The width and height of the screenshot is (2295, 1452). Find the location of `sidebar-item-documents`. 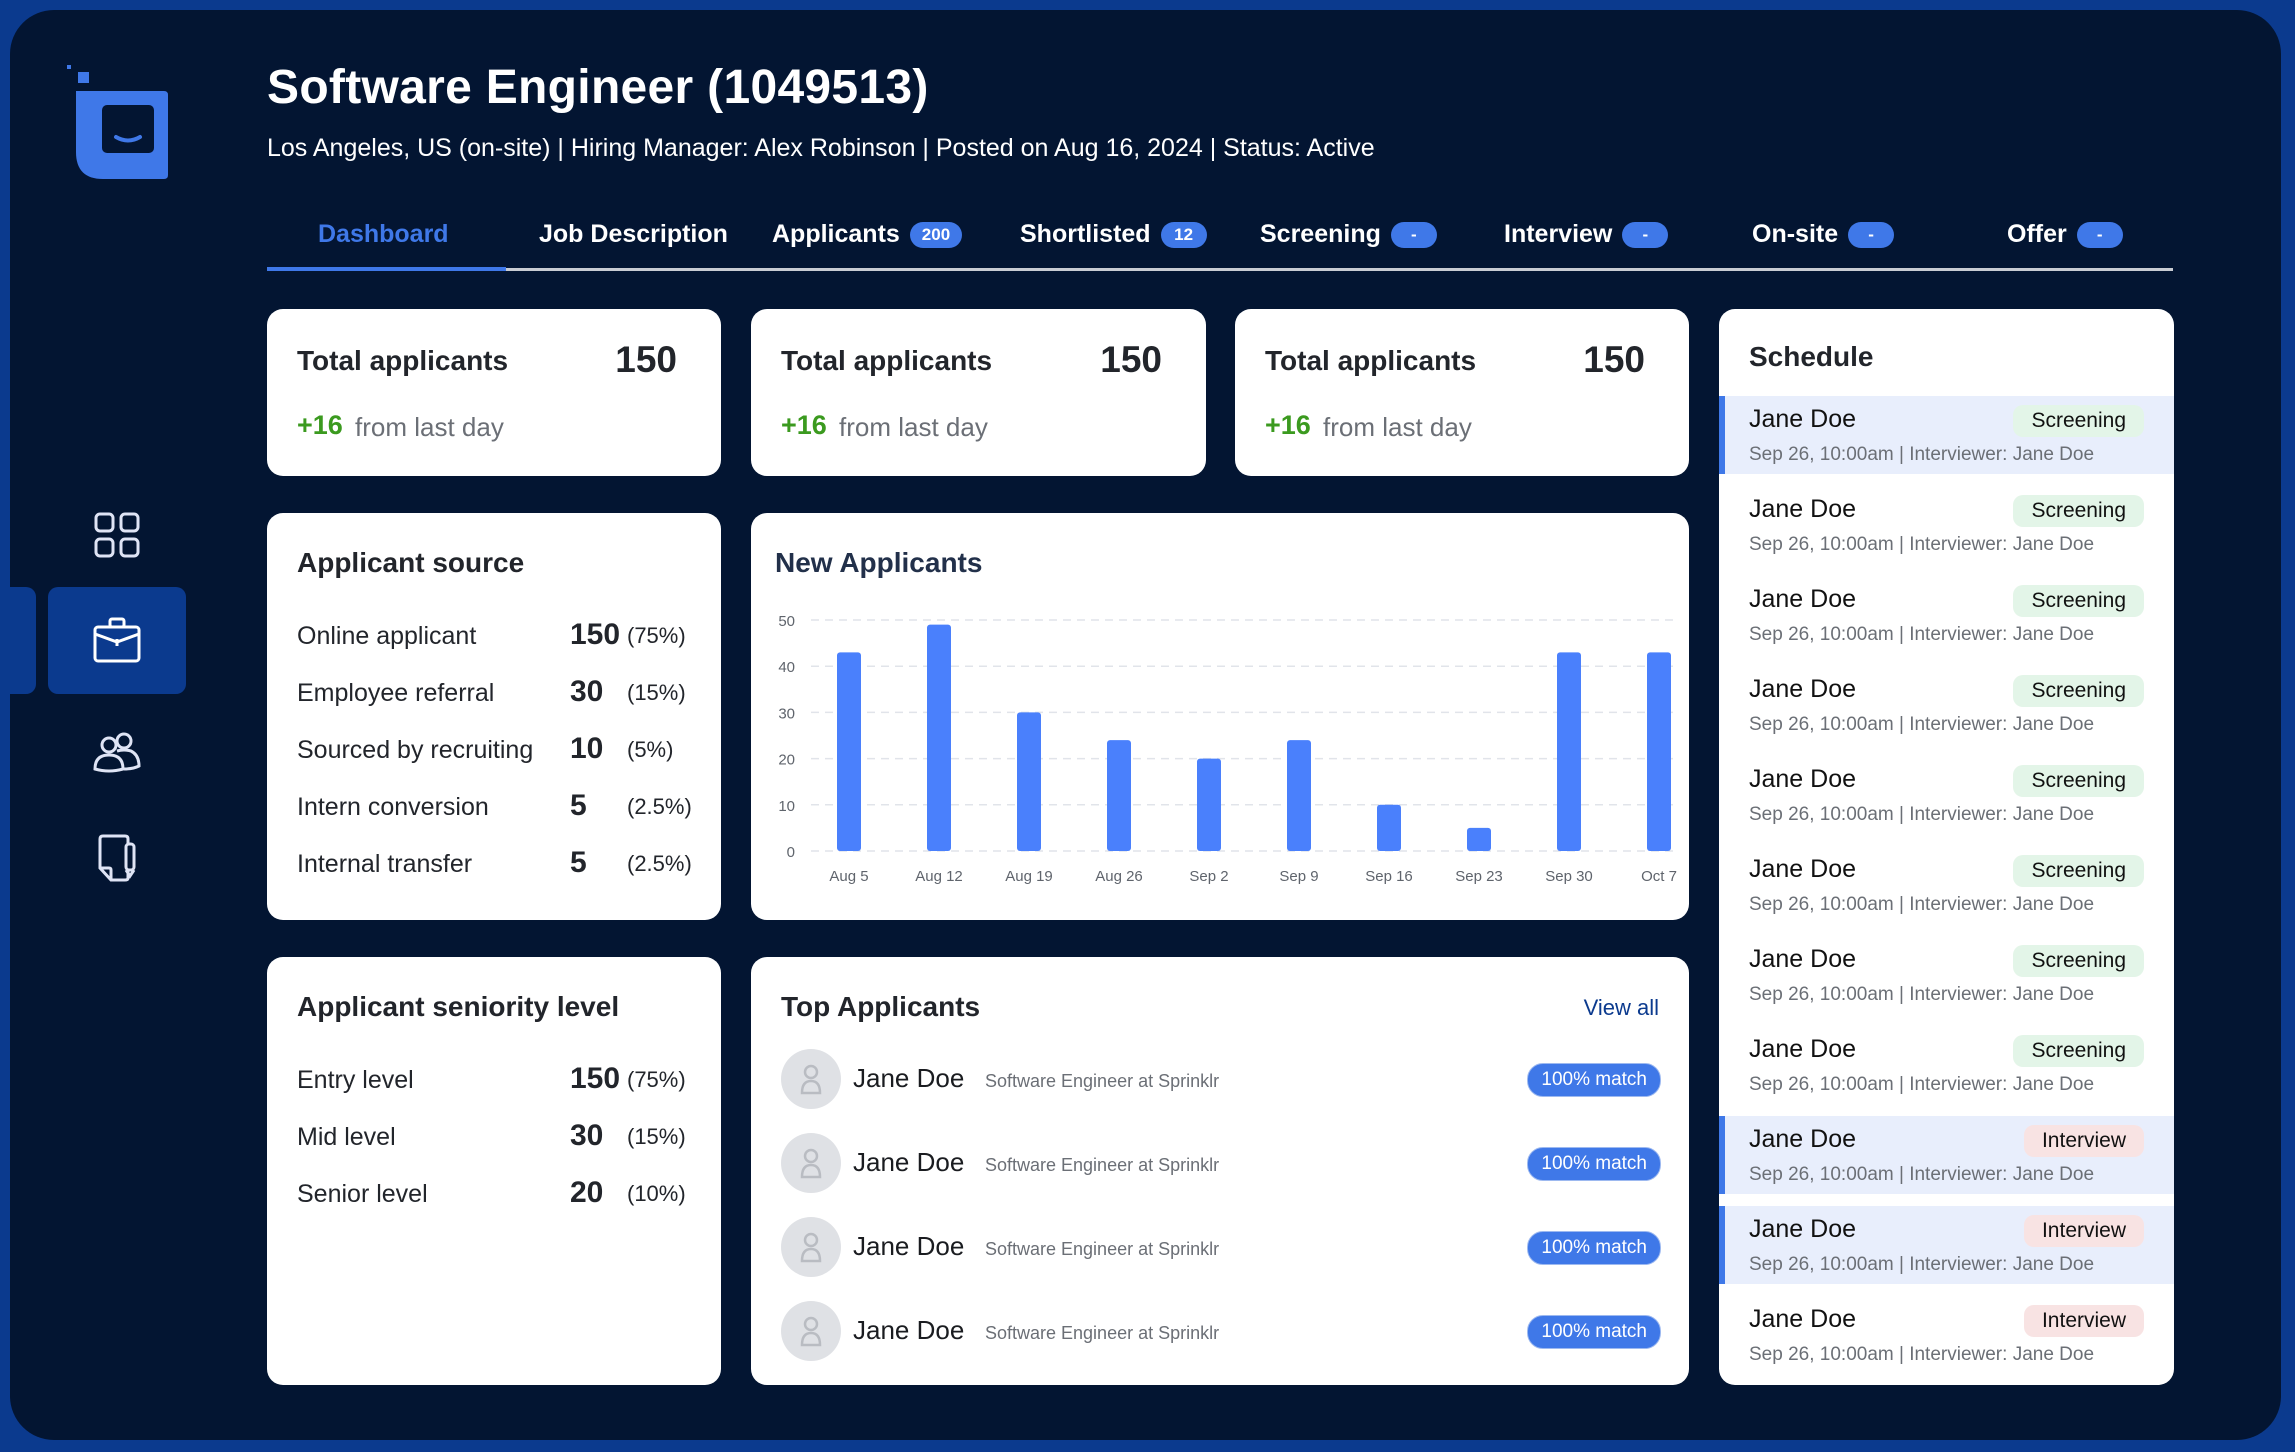

sidebar-item-documents is located at coordinates (117, 858).